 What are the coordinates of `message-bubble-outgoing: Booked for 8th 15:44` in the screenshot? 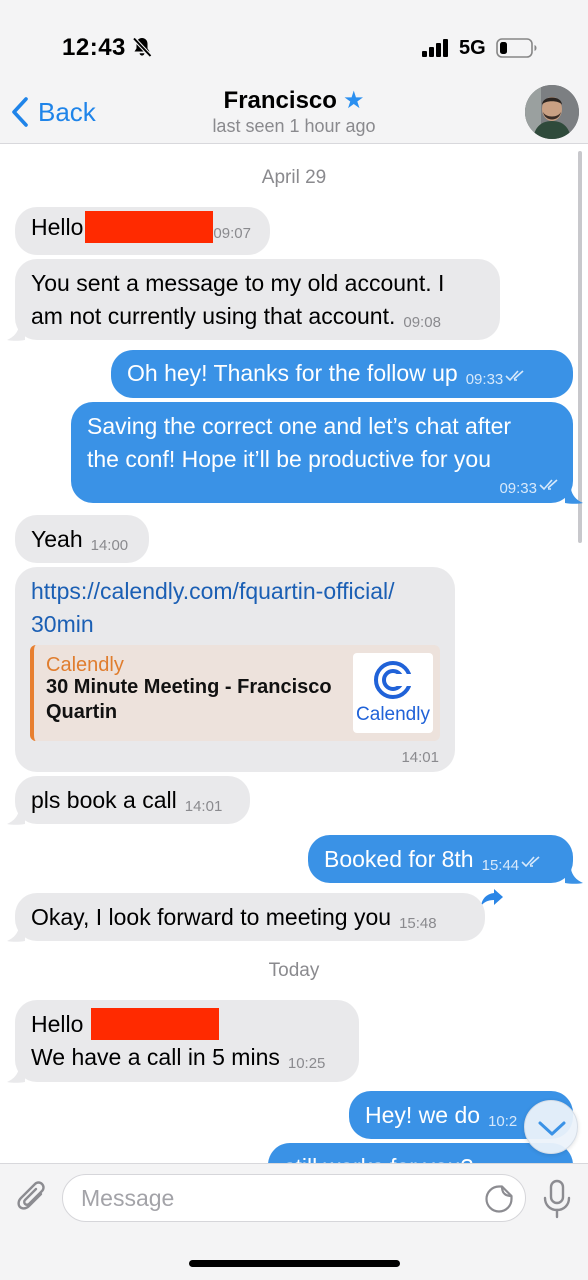 It's located at (440, 859).